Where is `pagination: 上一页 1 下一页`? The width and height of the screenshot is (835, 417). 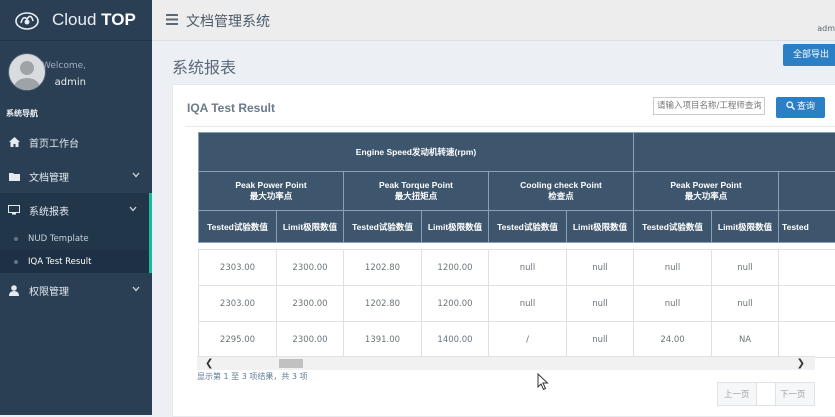 pagination: 上一页 1 下一页 is located at coordinates (766, 394).